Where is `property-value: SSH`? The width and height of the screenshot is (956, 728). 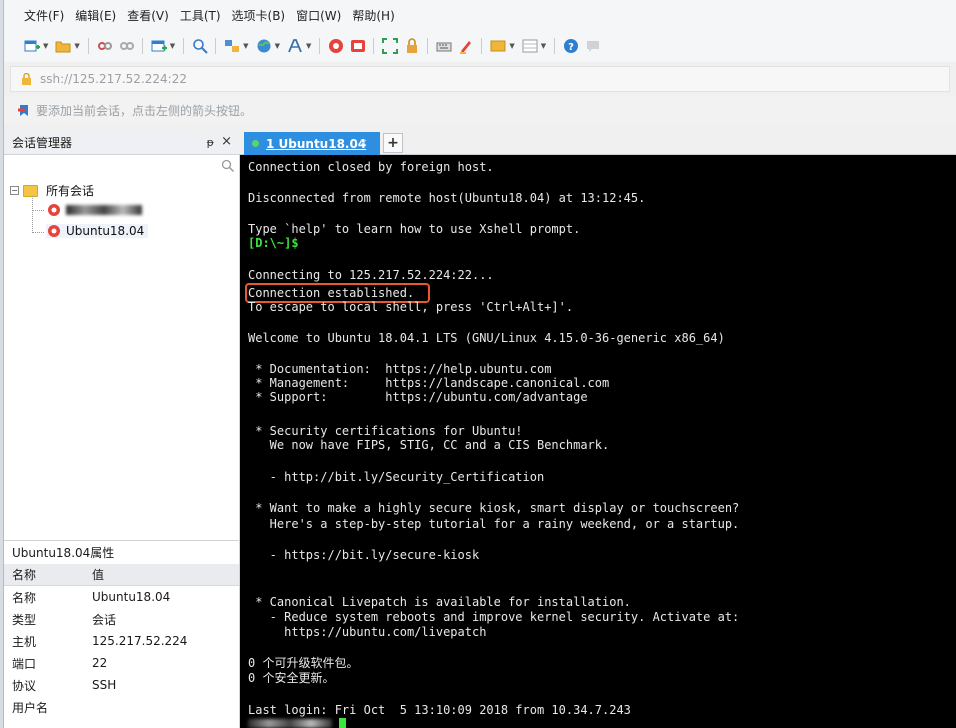
property-value: SSH is located at coordinates (104, 685).